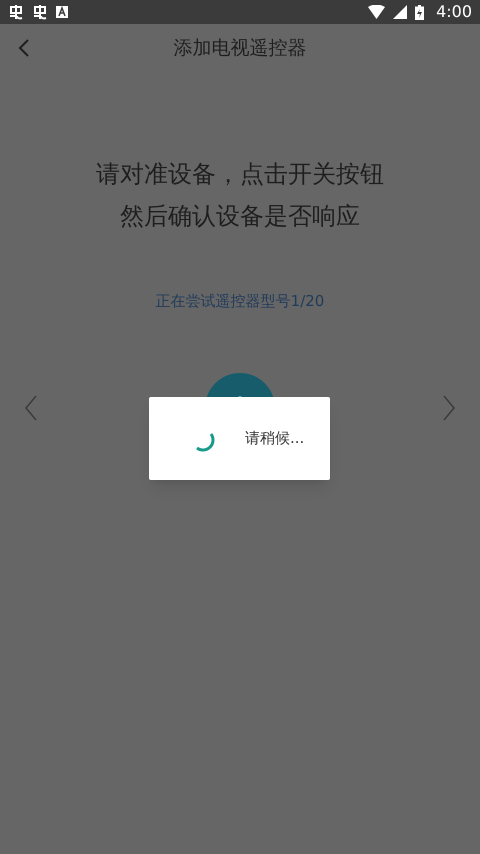  I want to click on back-icon, so click(24, 48).